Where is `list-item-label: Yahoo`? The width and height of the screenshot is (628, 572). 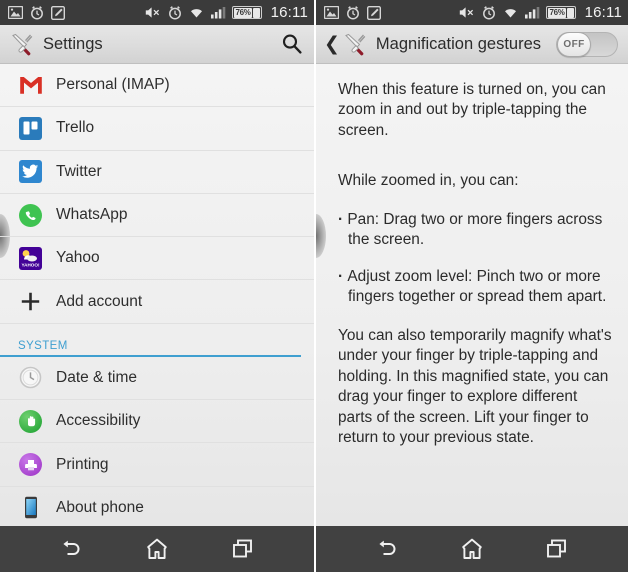
list-item-label: Yahoo is located at coordinates (78, 258).